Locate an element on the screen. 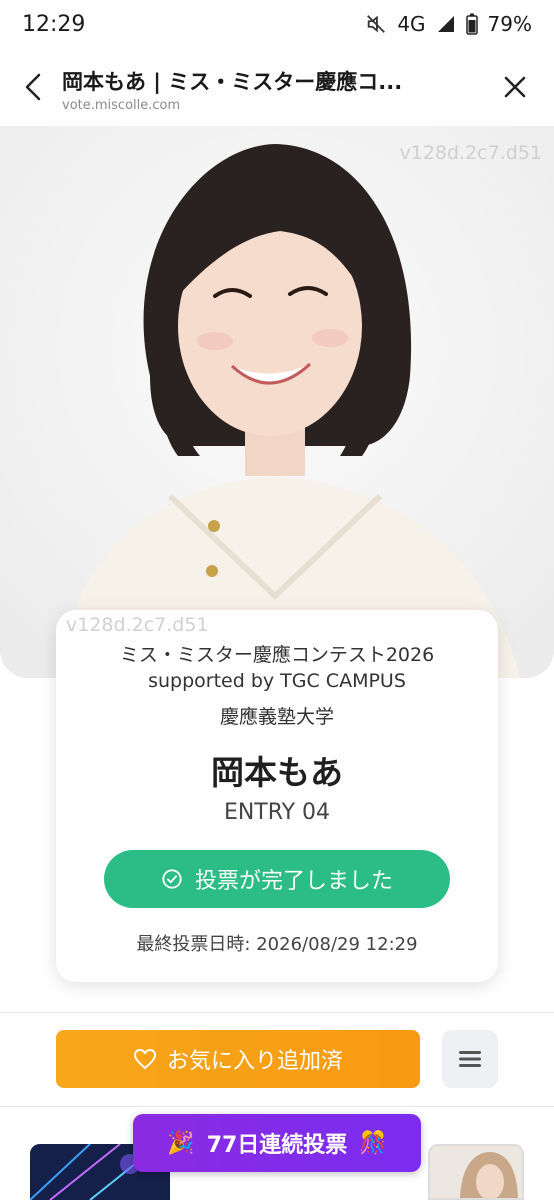 Image resolution: width=554 pixels, height=1200 pixels. signal-icon is located at coordinates (446, 24).